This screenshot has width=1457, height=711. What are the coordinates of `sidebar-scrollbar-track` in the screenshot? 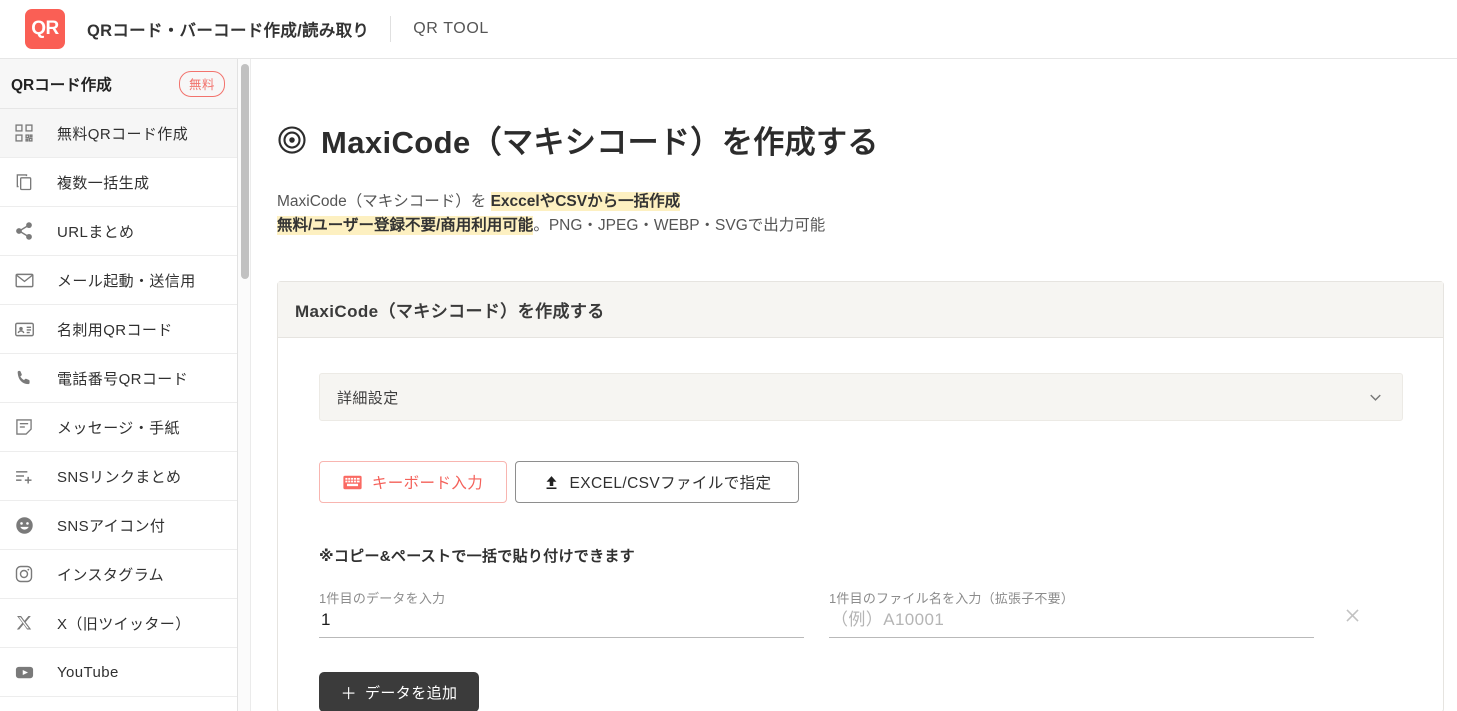 It's located at (244, 385).